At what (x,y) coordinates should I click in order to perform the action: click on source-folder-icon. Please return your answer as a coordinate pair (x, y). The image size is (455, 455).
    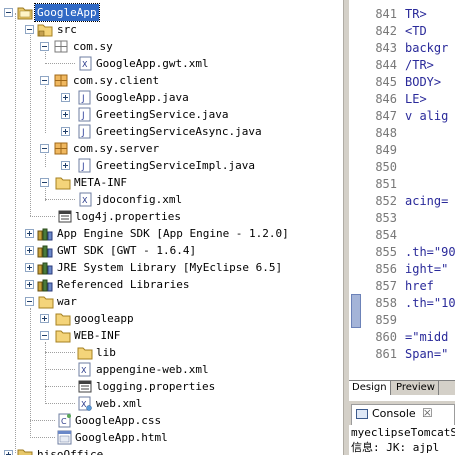
    Looking at the image, I should click on (45, 30).